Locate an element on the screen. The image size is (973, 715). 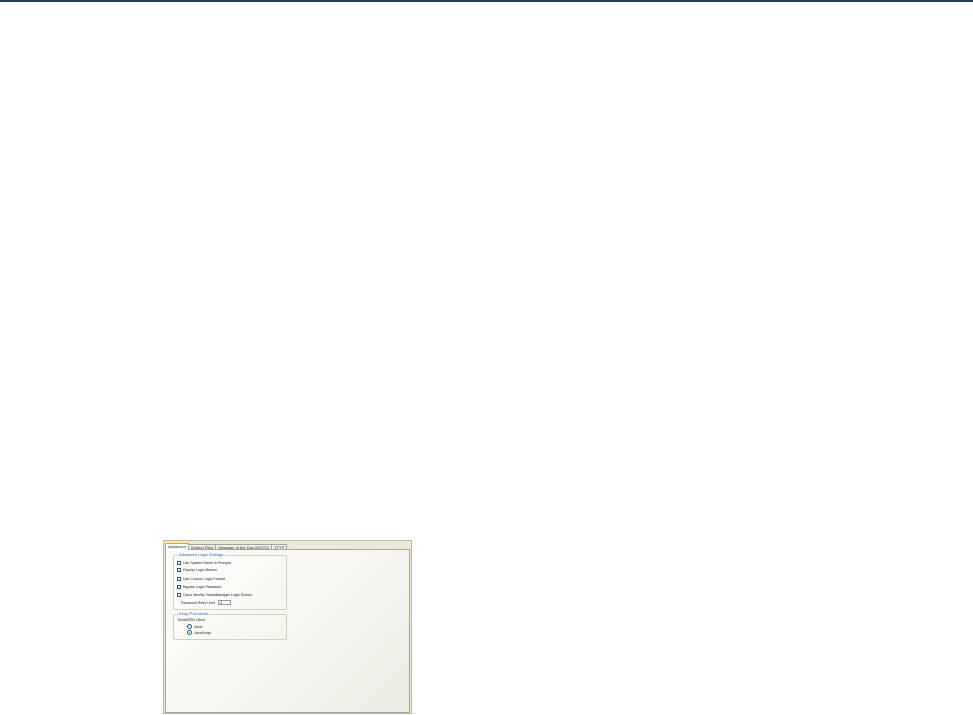
checkbox-row-login-banner: Display Login Banner is located at coordinates (197, 570).